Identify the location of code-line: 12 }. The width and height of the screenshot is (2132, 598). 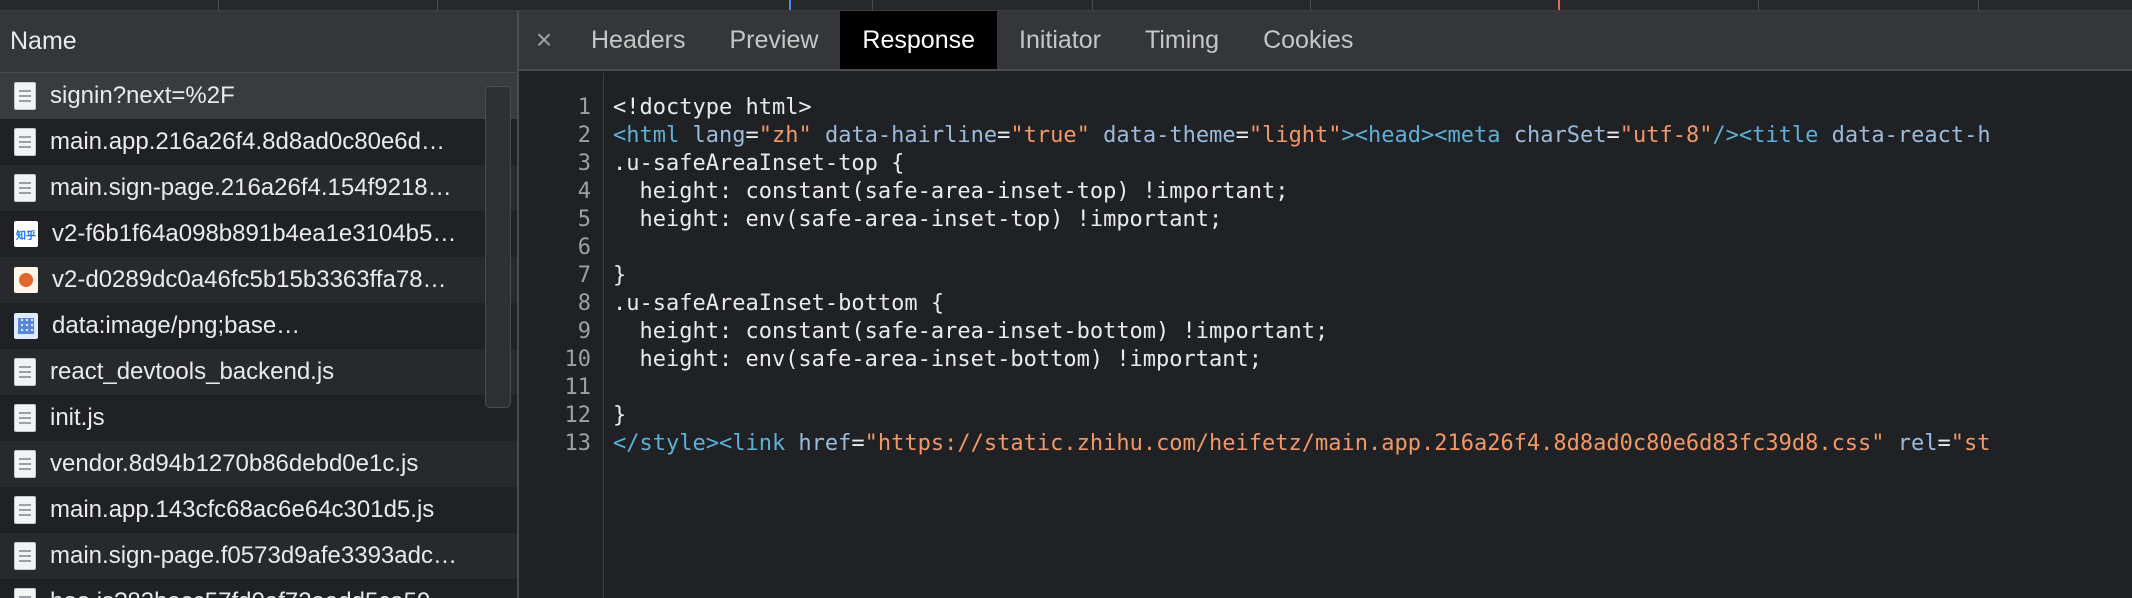
(573, 415).